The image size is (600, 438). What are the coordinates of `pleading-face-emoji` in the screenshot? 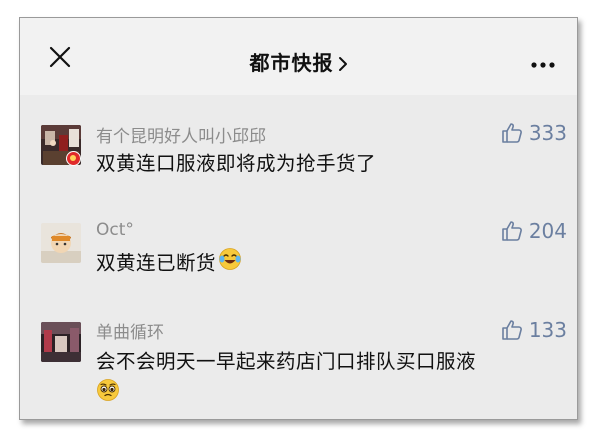 It's located at (108, 395).